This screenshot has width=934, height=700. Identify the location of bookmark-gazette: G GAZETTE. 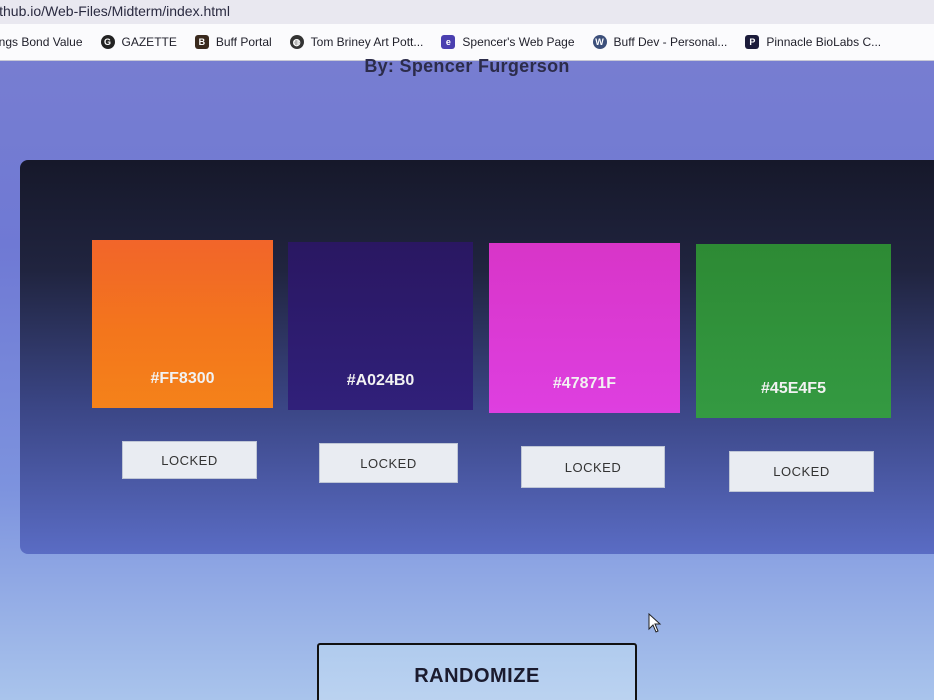
(138, 42).